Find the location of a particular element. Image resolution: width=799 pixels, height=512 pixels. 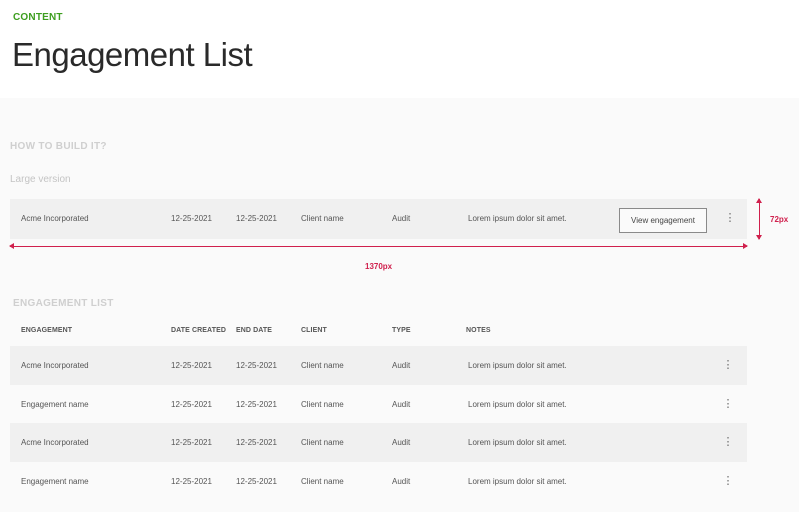

page-title: Engagement List is located at coordinates (132, 54).